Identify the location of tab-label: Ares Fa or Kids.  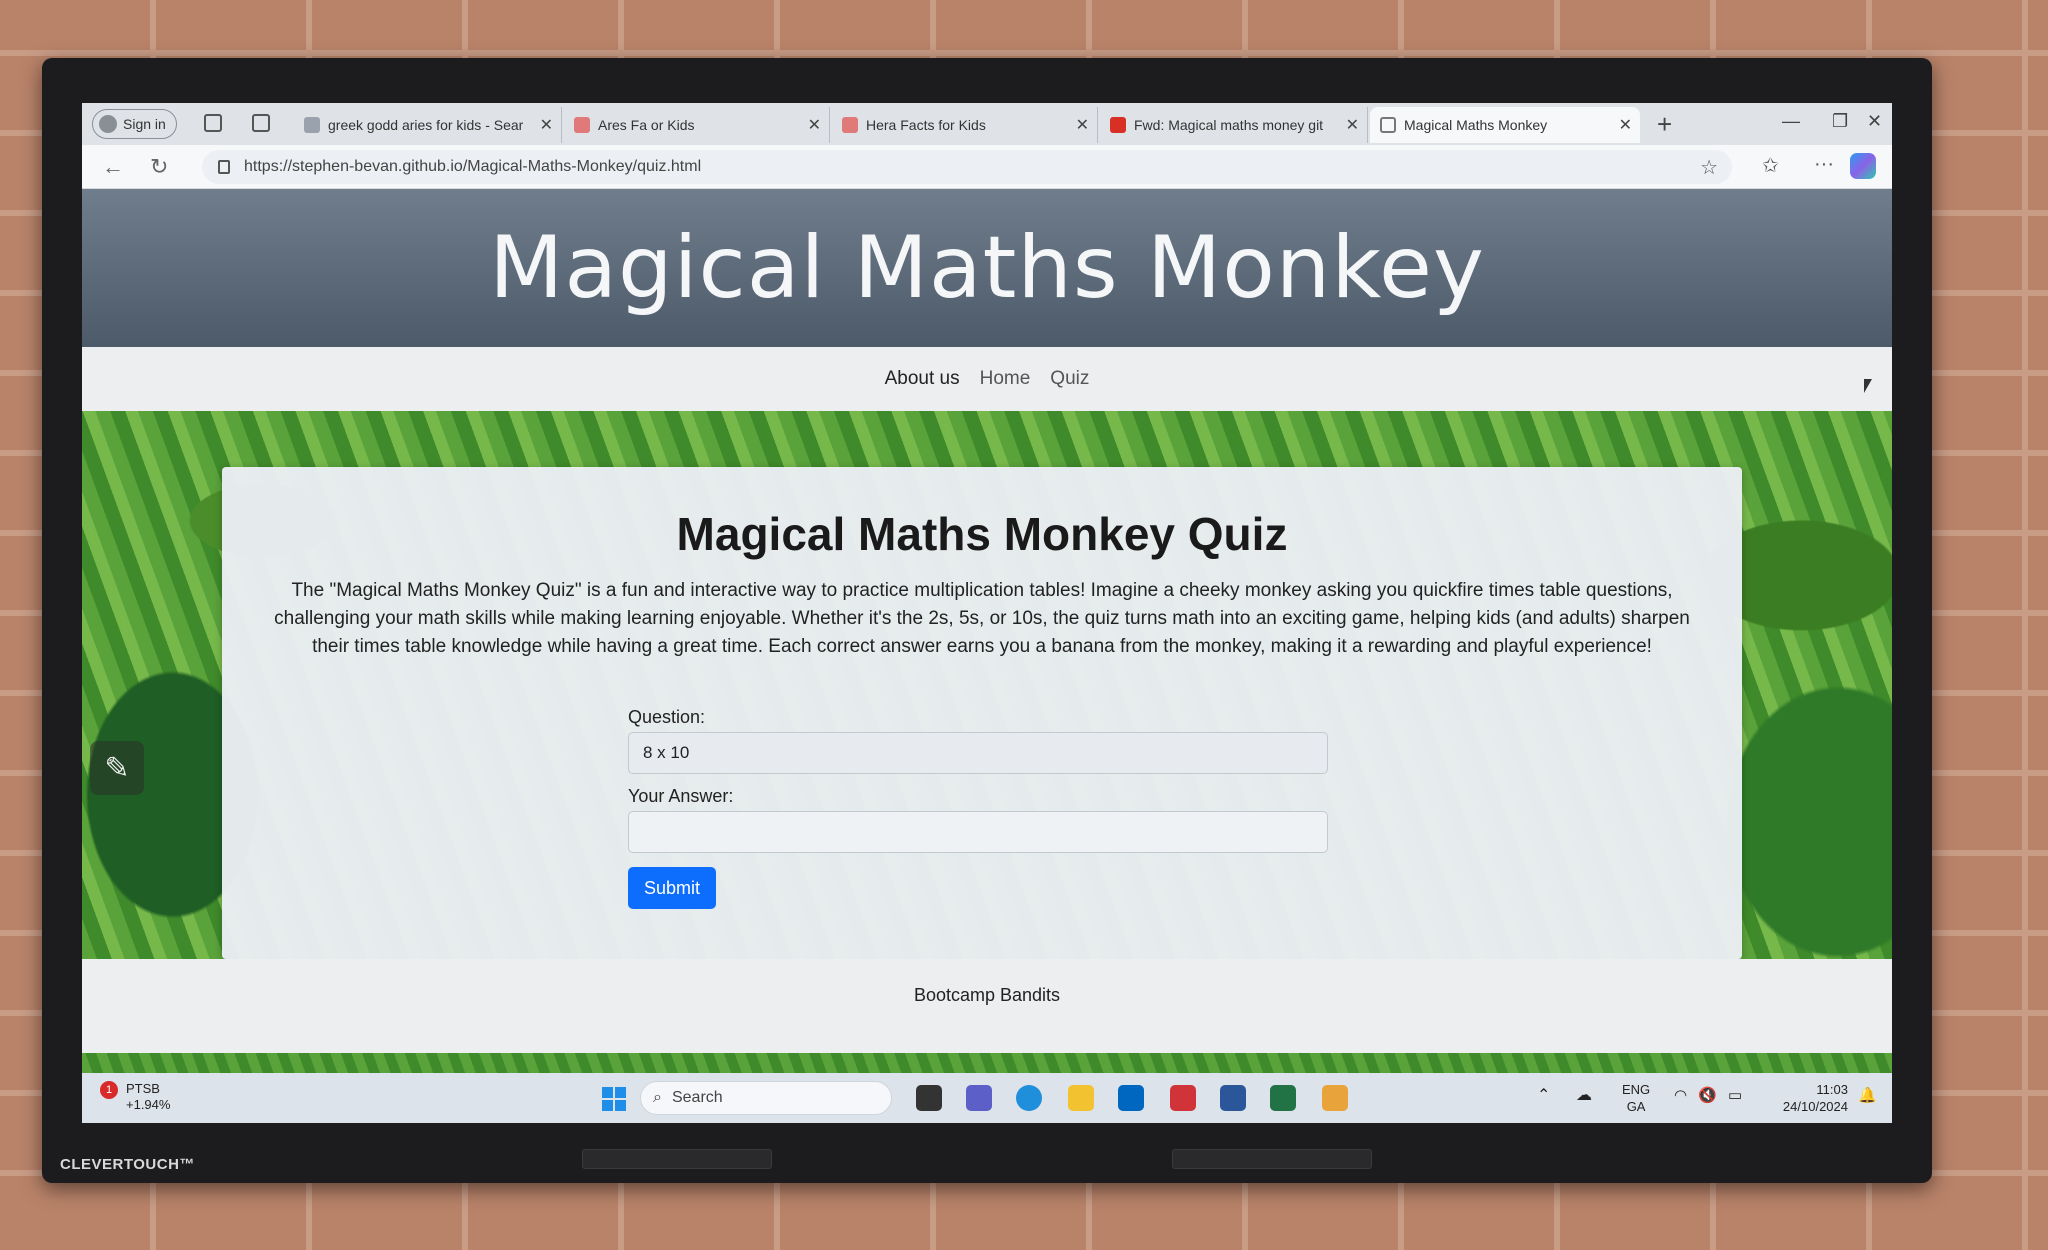
(646, 125).